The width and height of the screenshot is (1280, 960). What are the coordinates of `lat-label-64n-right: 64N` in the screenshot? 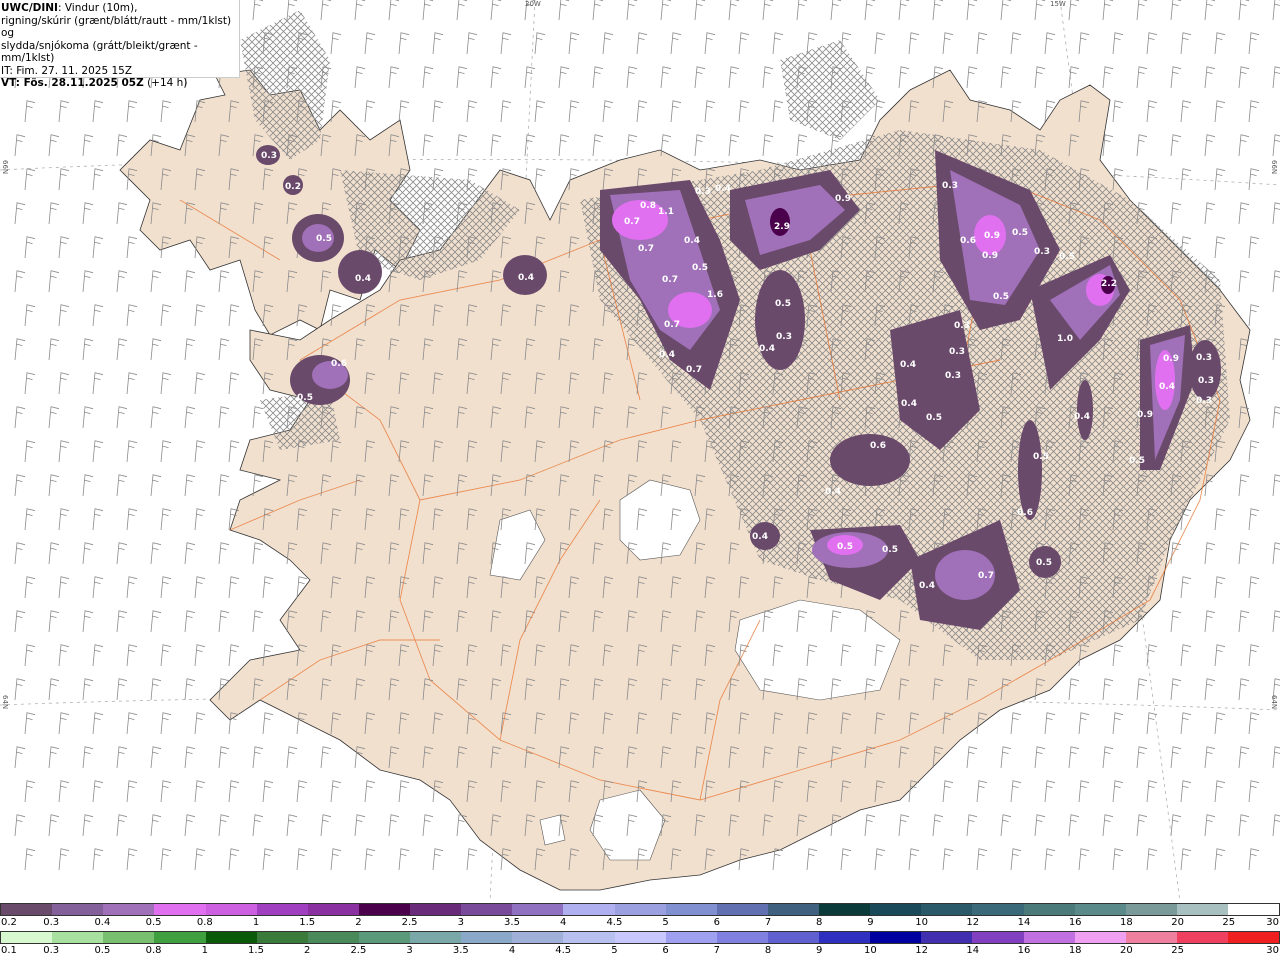 It's located at (1274, 702).